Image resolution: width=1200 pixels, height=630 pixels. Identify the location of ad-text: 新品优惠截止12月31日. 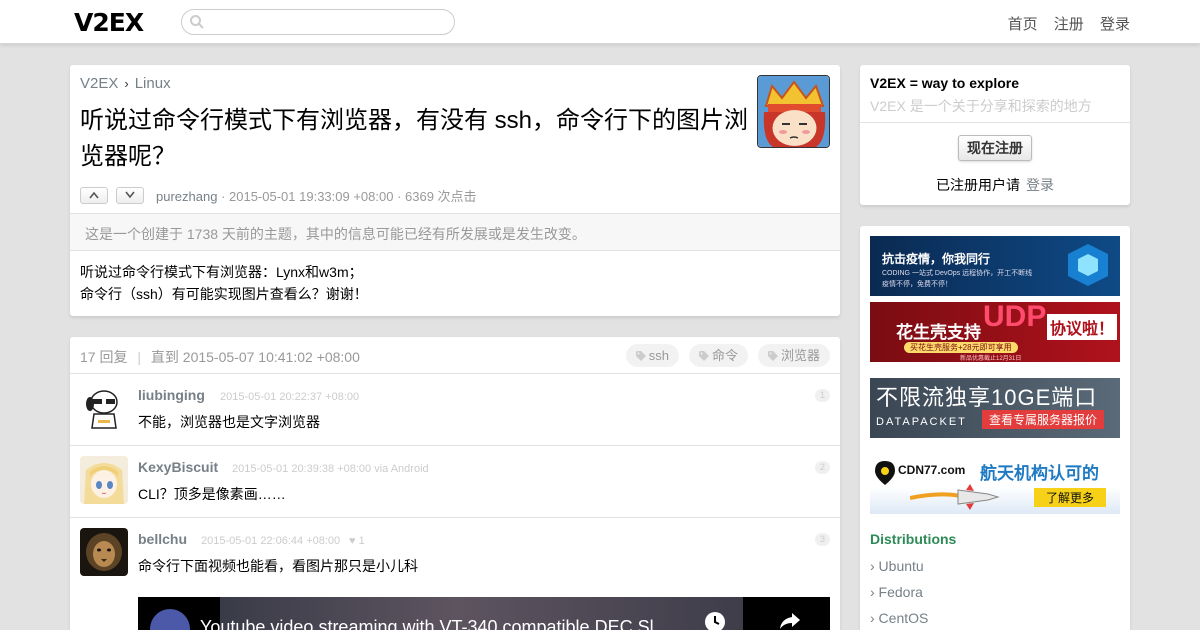
(991, 359).